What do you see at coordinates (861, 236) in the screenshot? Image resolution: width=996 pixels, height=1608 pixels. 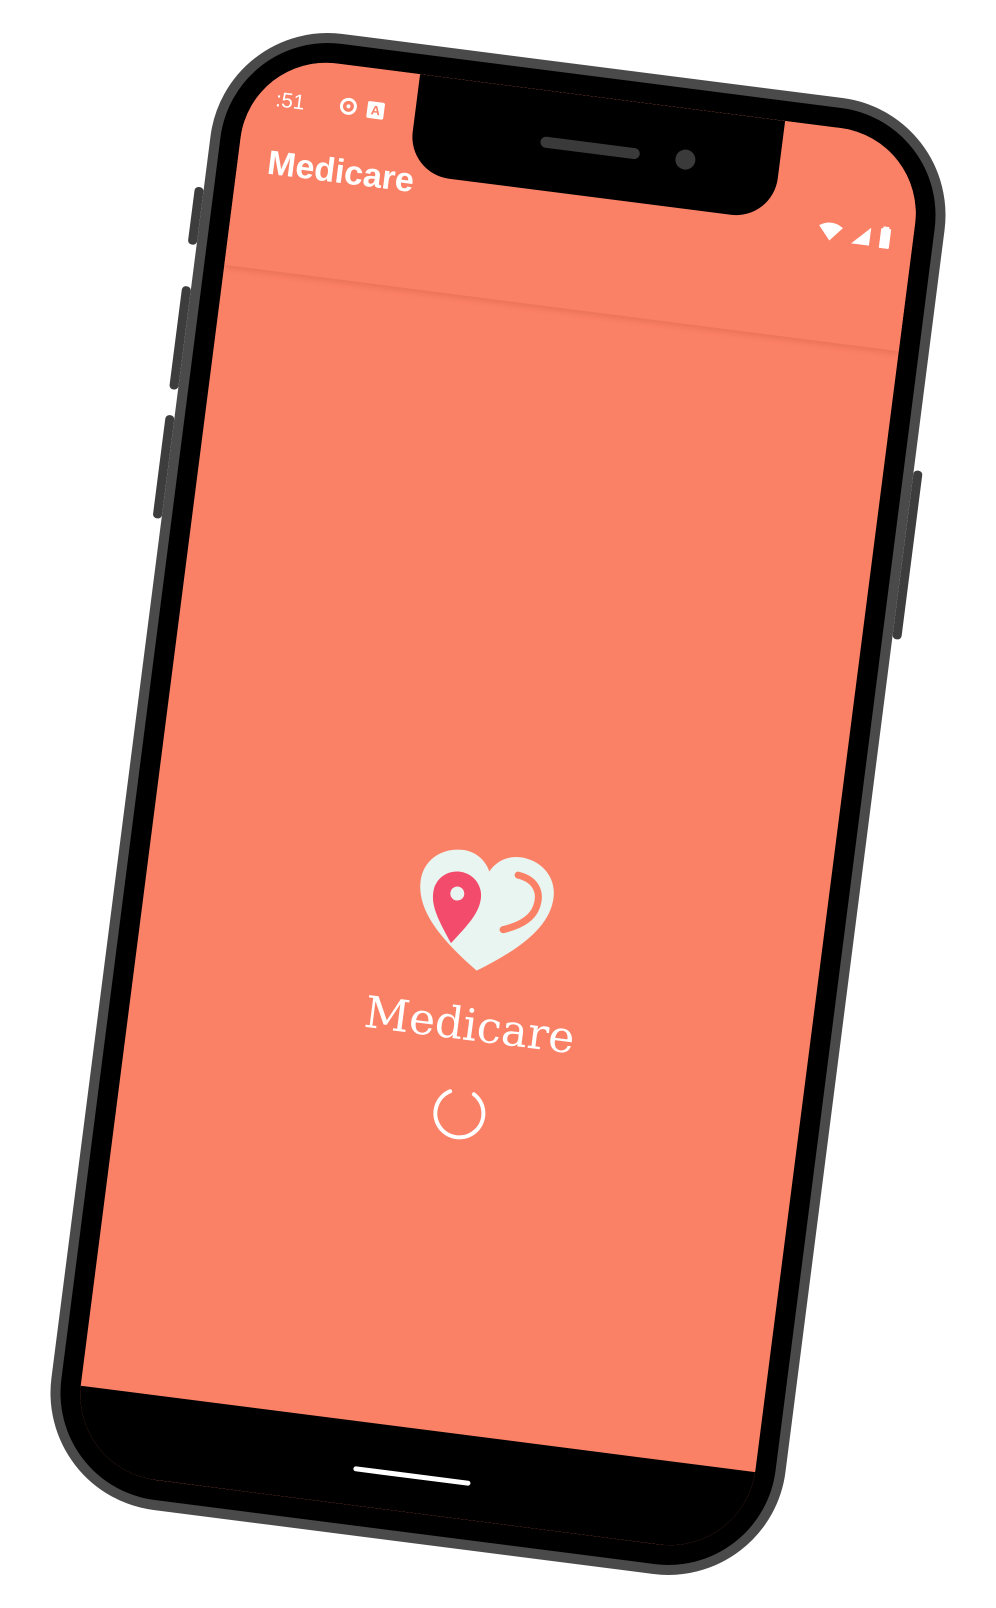 I see `signal-icon` at bounding box center [861, 236].